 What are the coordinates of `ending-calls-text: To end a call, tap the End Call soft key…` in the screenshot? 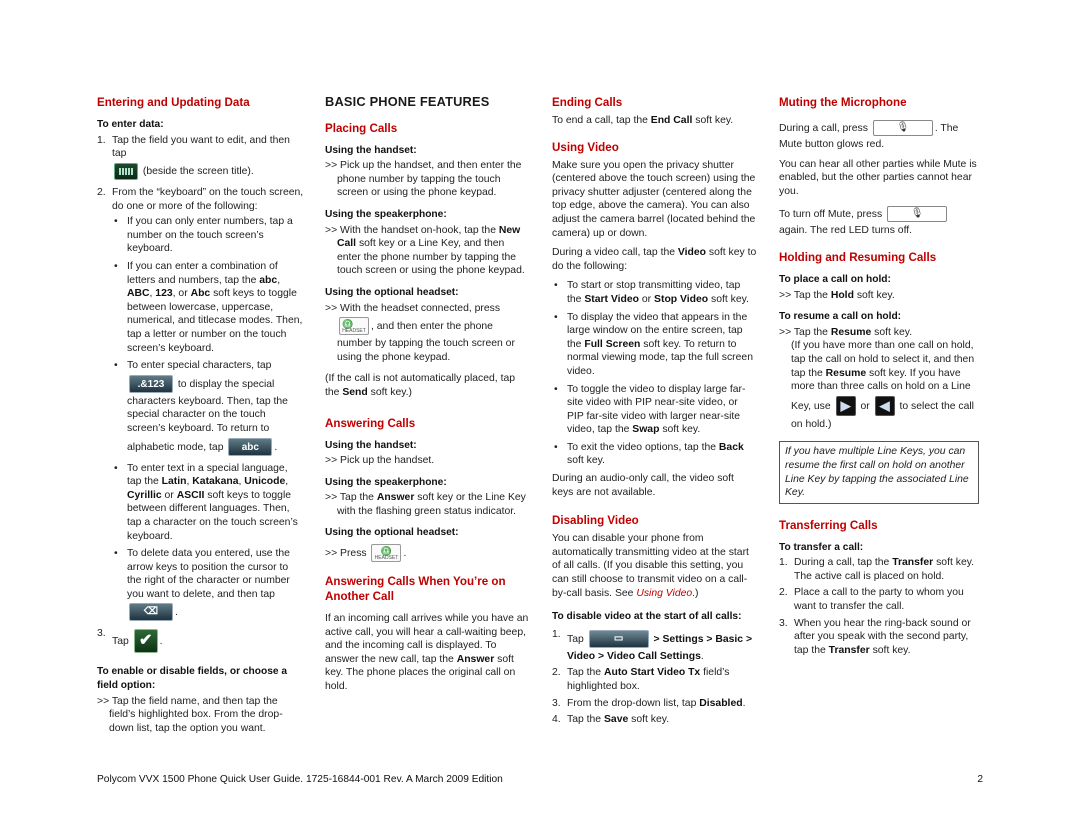 It's located at (643, 120).